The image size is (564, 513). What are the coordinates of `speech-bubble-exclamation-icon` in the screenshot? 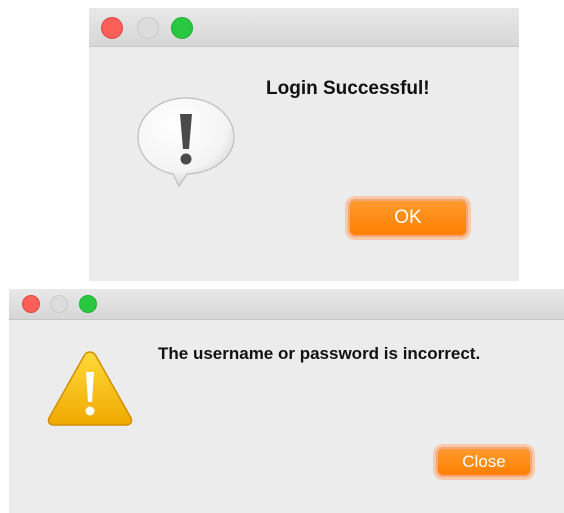 It's located at (186, 142).